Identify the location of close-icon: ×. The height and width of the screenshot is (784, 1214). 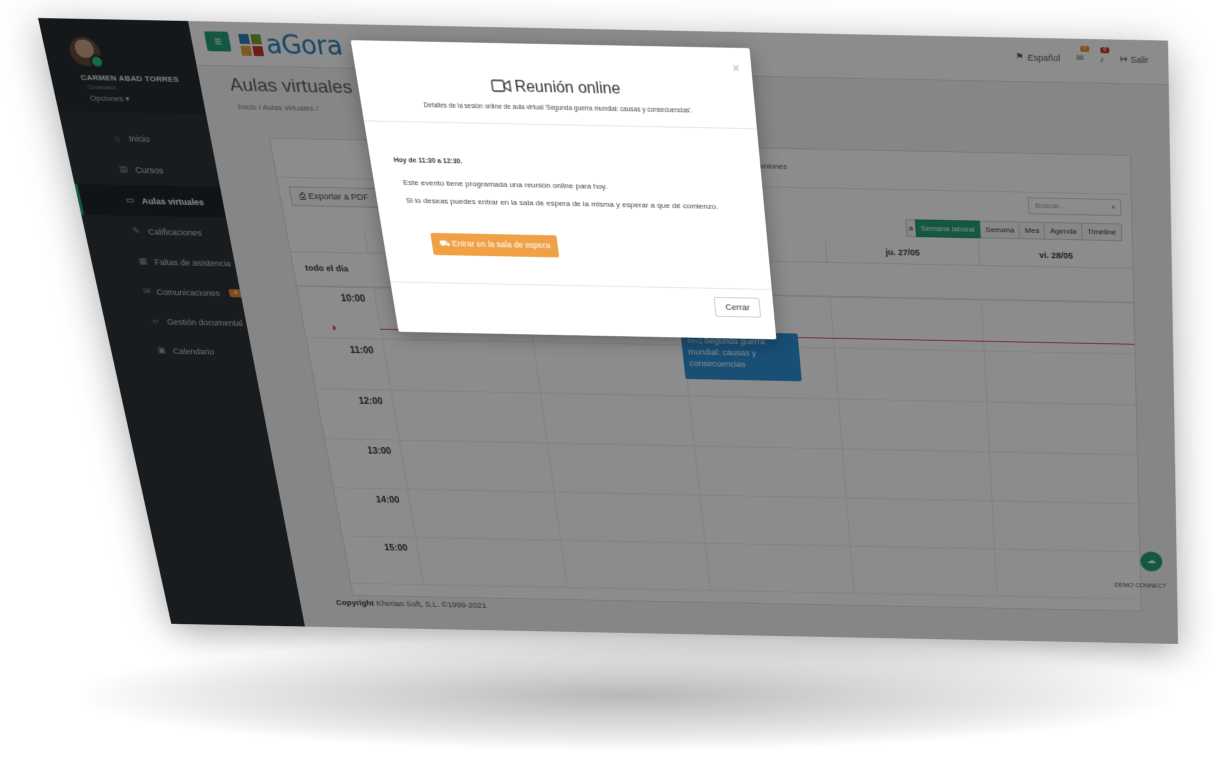
(736, 69).